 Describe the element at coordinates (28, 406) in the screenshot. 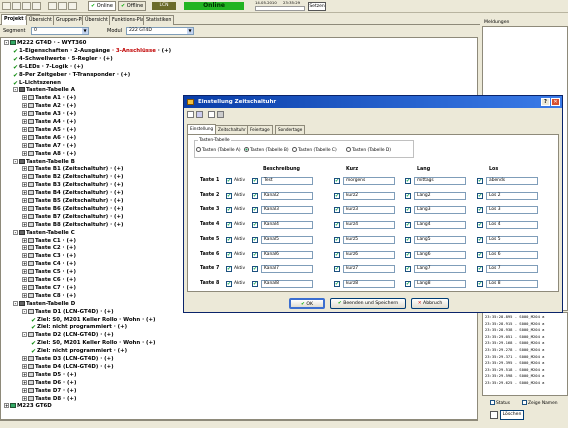

I see `tree-row: + M223 GT6D` at that location.